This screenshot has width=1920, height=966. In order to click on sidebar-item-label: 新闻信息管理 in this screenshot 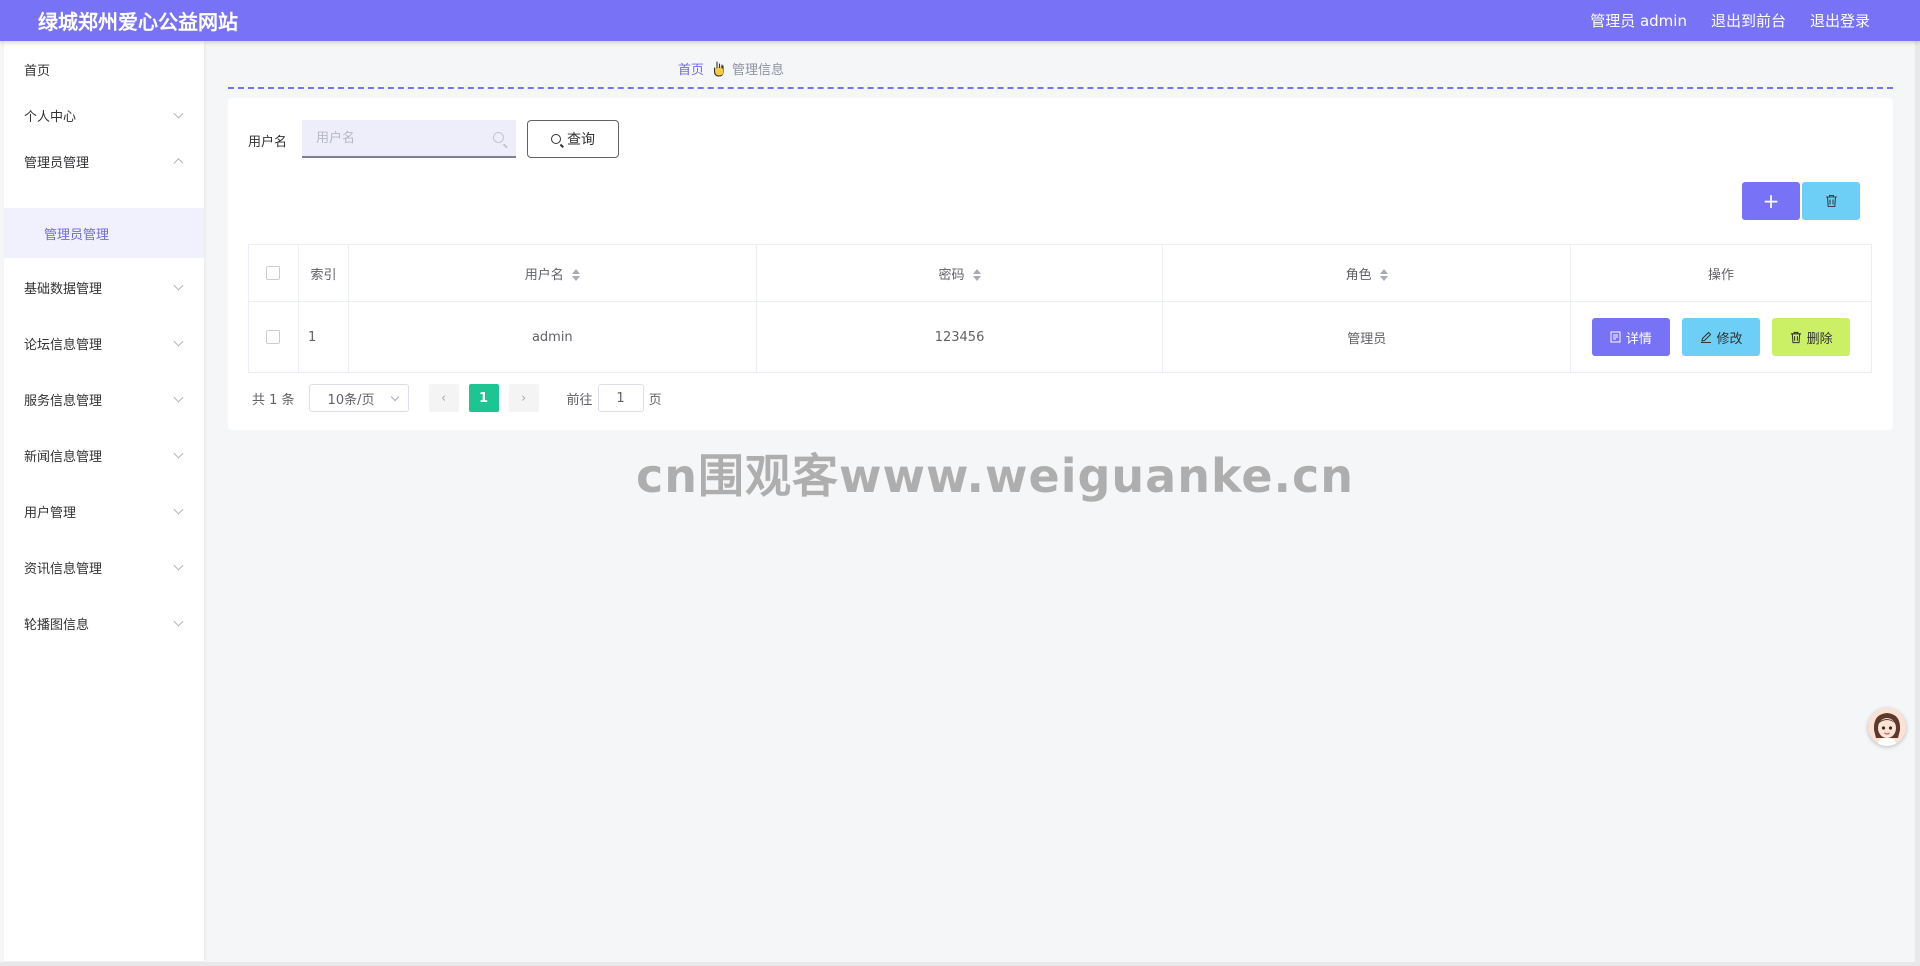, I will do `click(63, 457)`.